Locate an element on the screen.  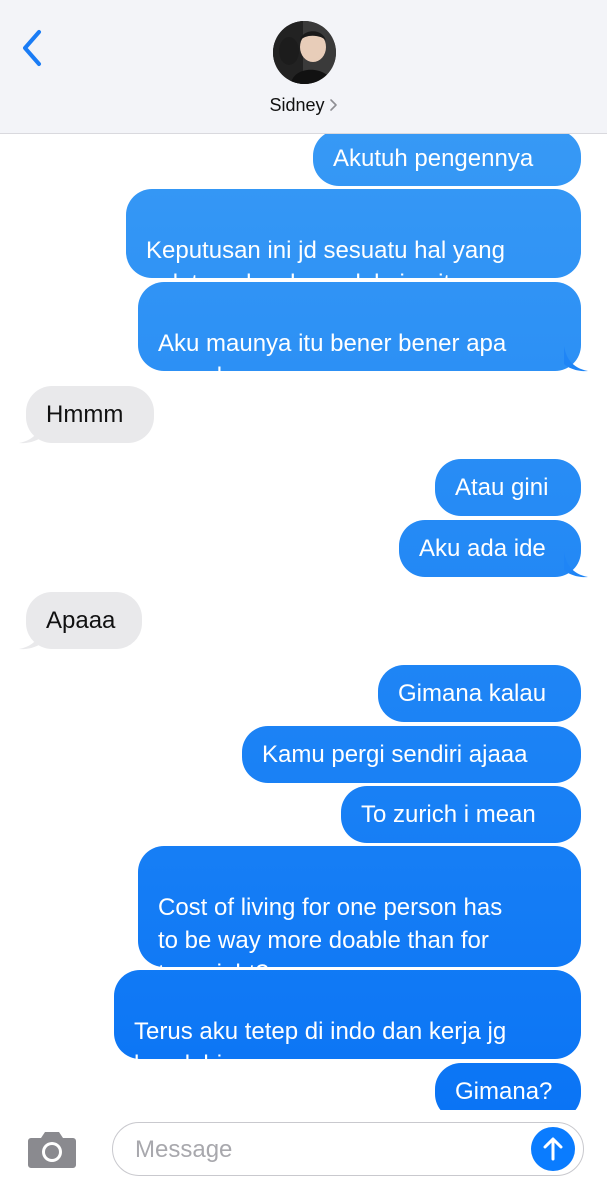
message-input-field is located at coordinates (348, 1149).